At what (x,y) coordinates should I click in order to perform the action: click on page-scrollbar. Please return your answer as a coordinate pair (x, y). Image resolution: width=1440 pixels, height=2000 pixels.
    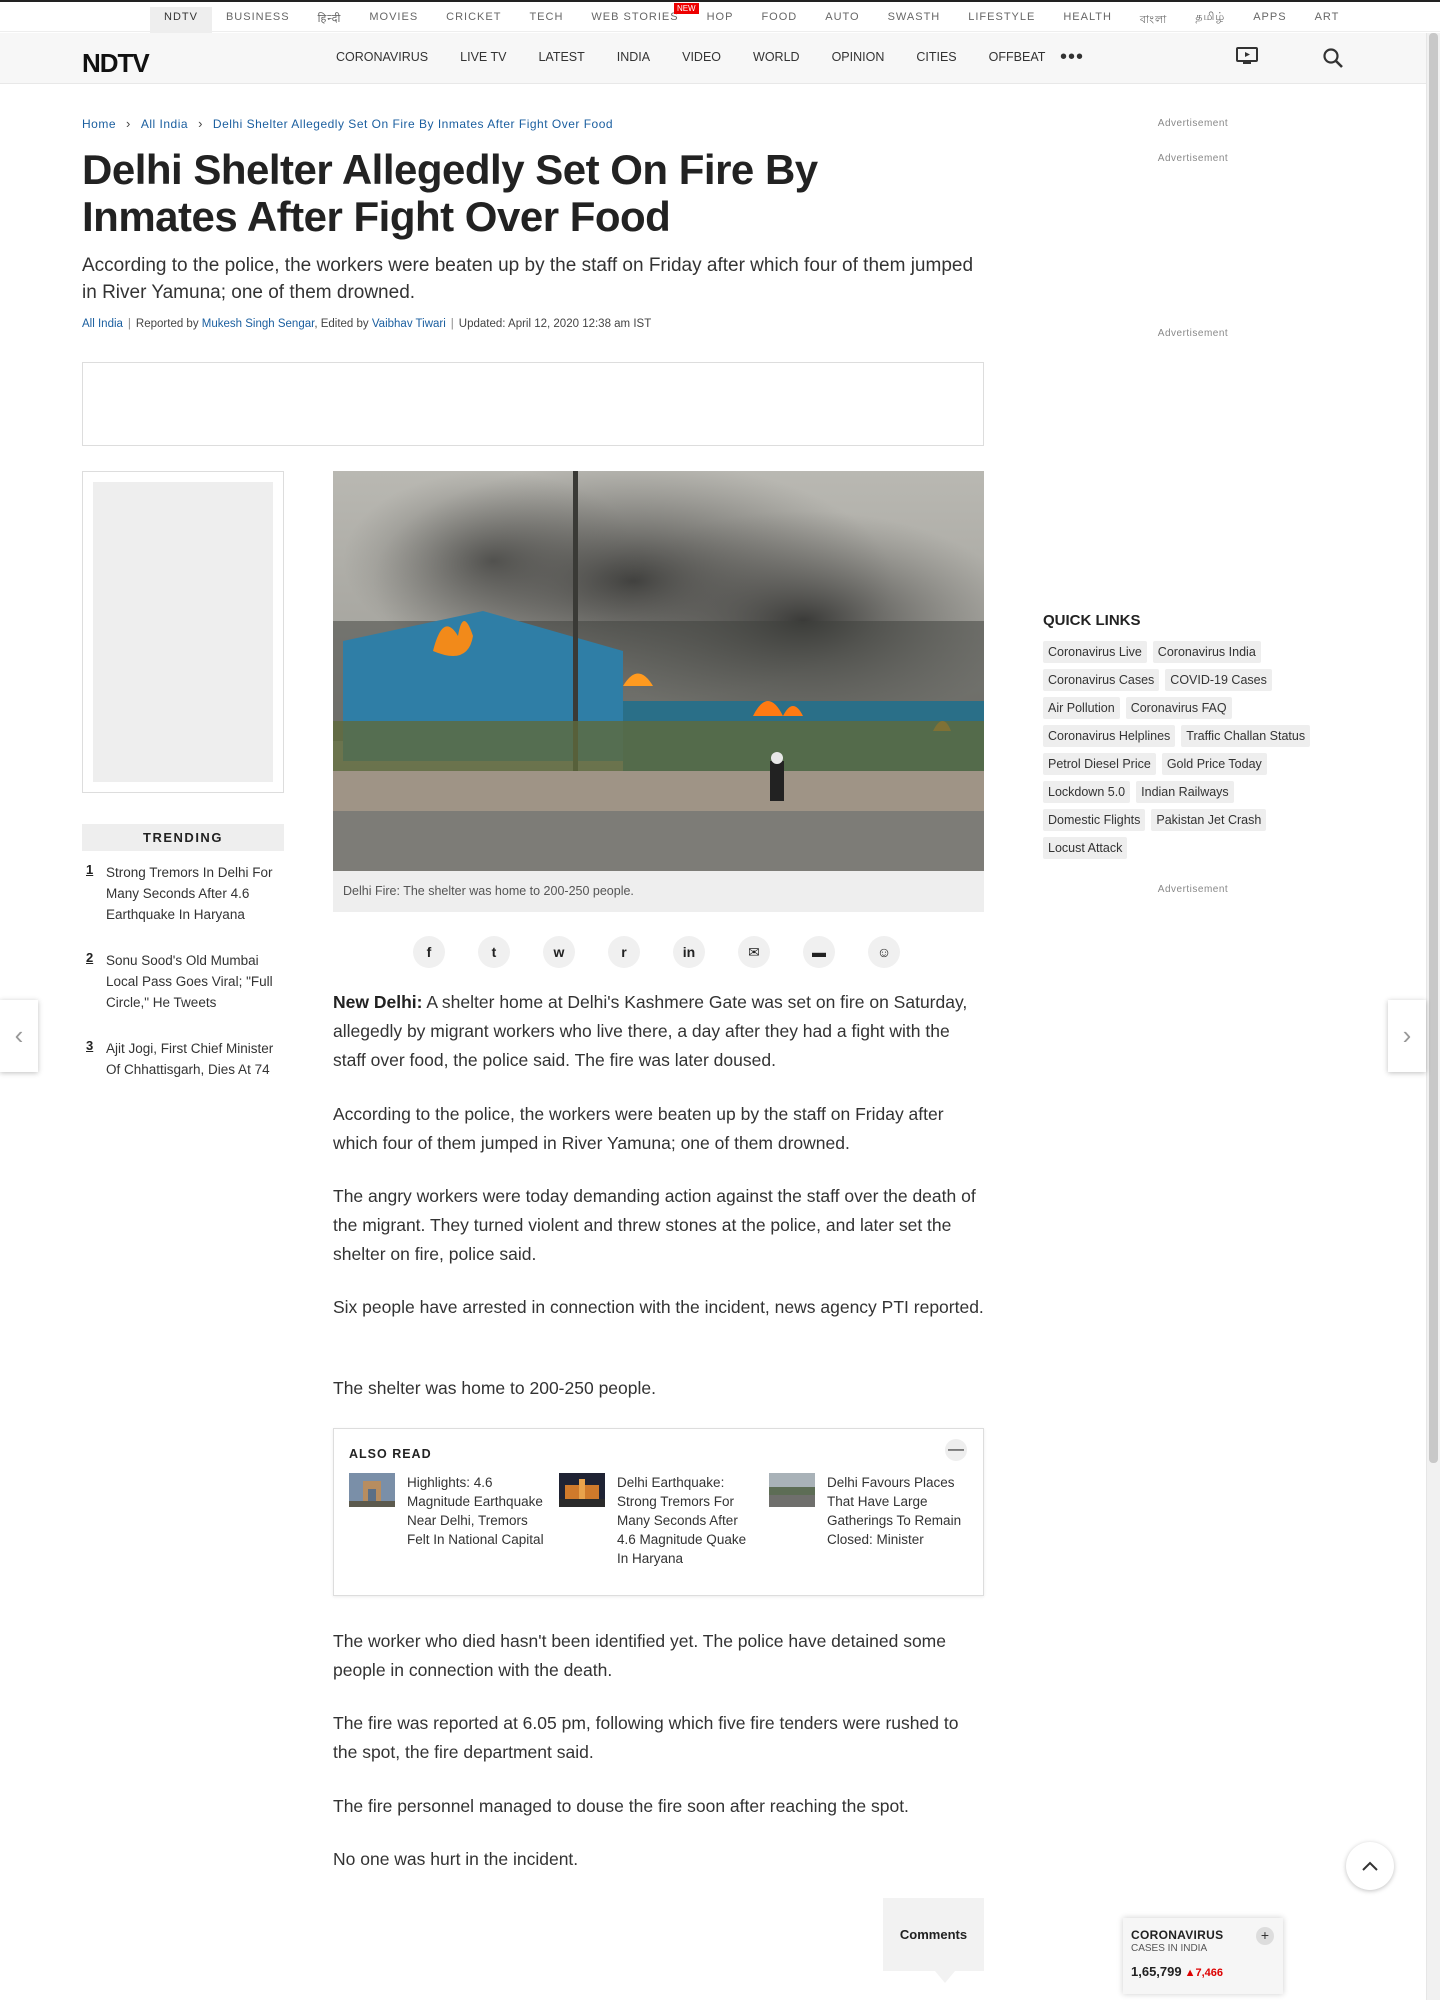
    Looking at the image, I should click on (1433, 1016).